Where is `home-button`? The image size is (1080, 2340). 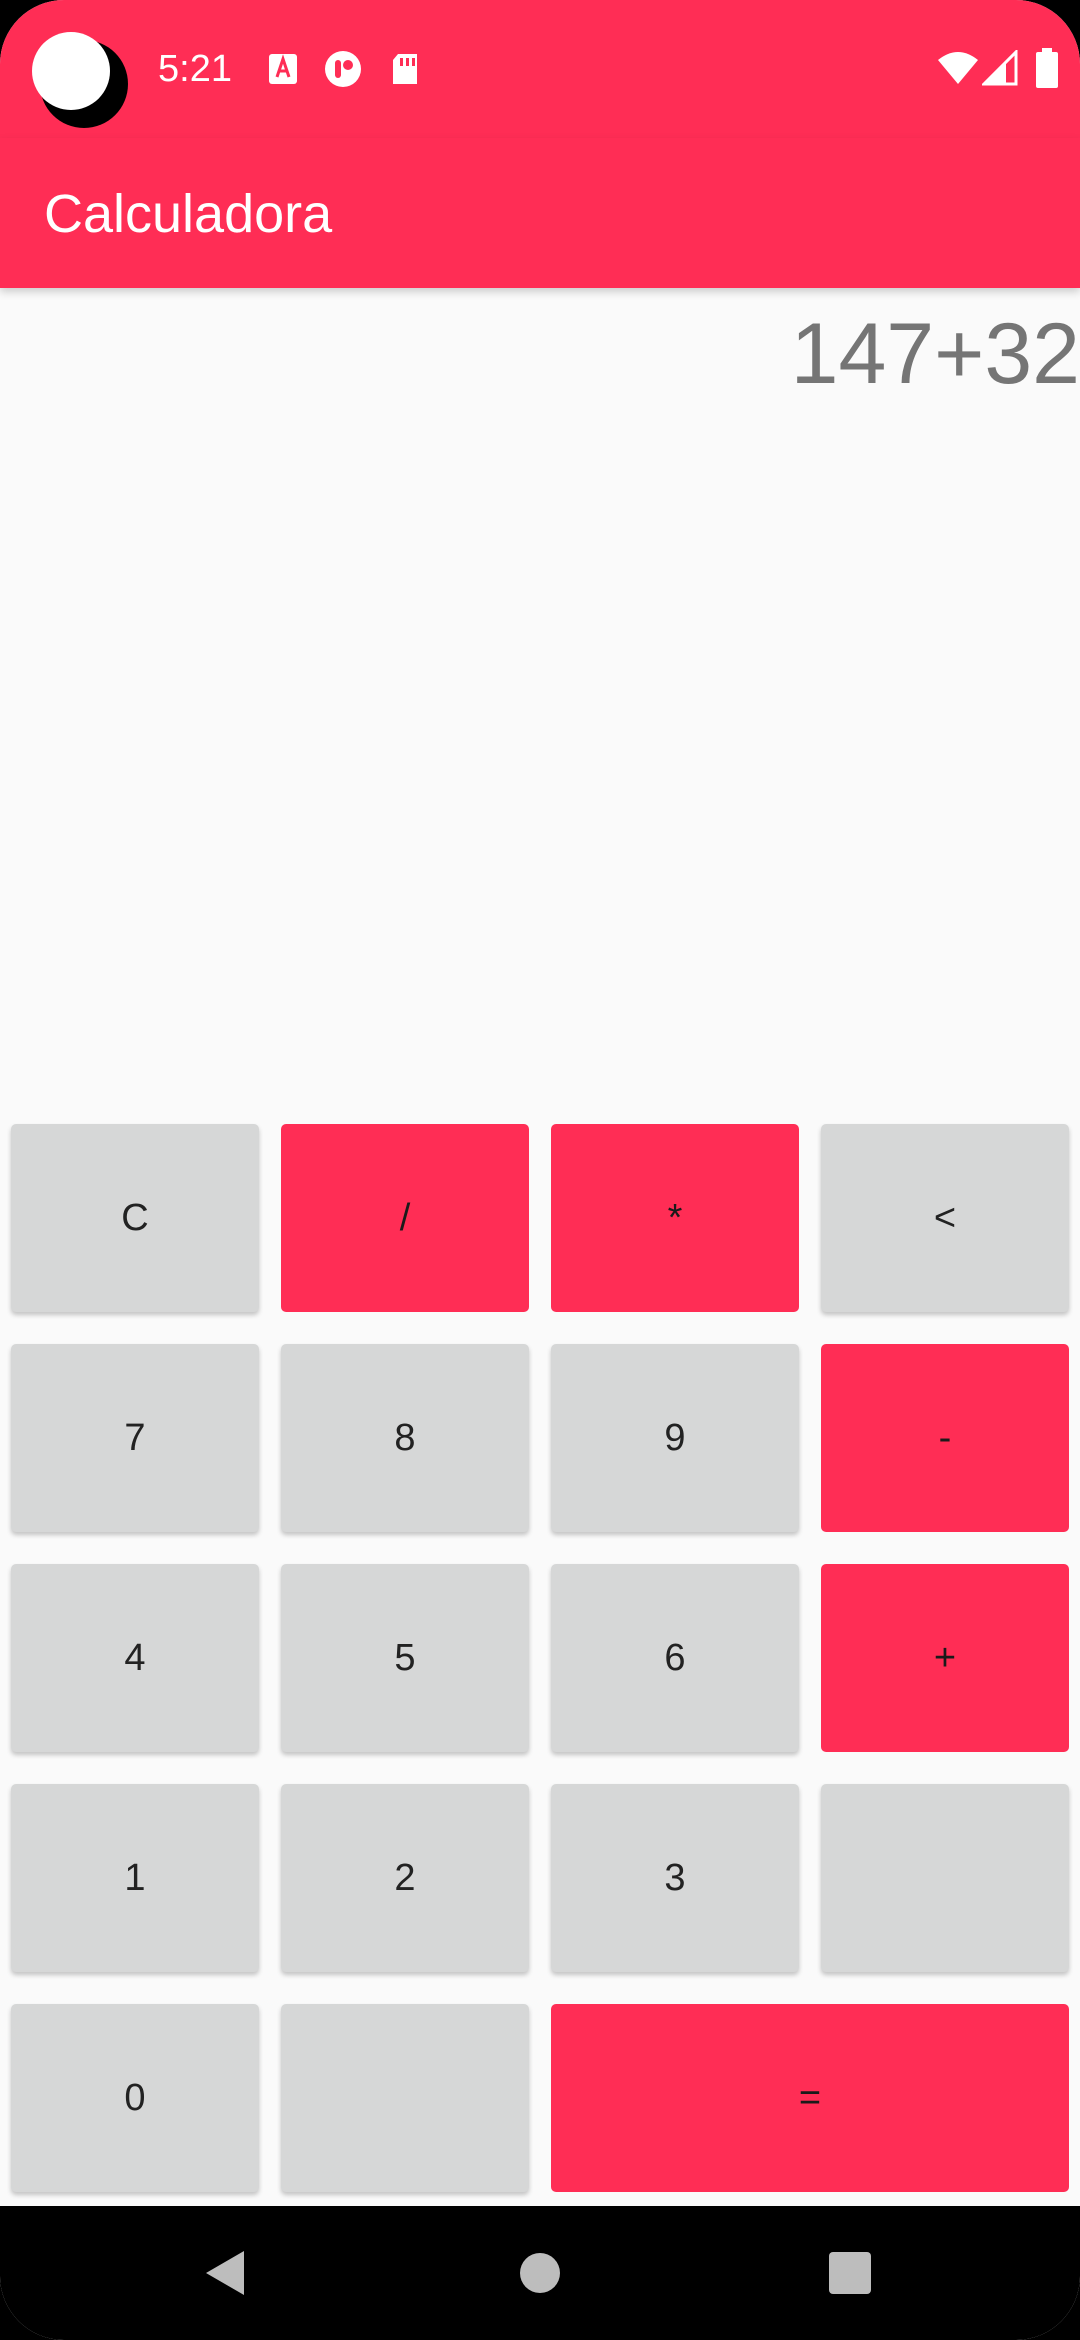
home-button is located at coordinates (540, 2273).